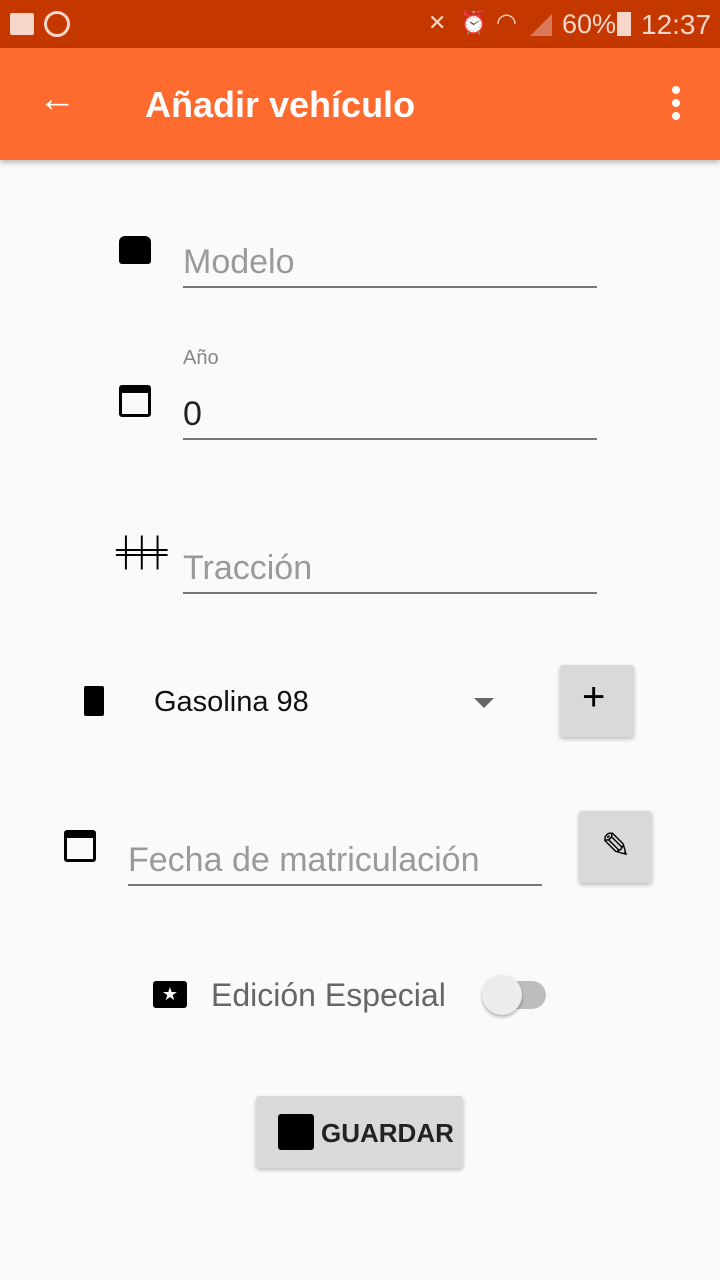 The height and width of the screenshot is (1280, 720). Describe the element at coordinates (474, 22) in the screenshot. I see `alarm-icon: ⏰` at that location.